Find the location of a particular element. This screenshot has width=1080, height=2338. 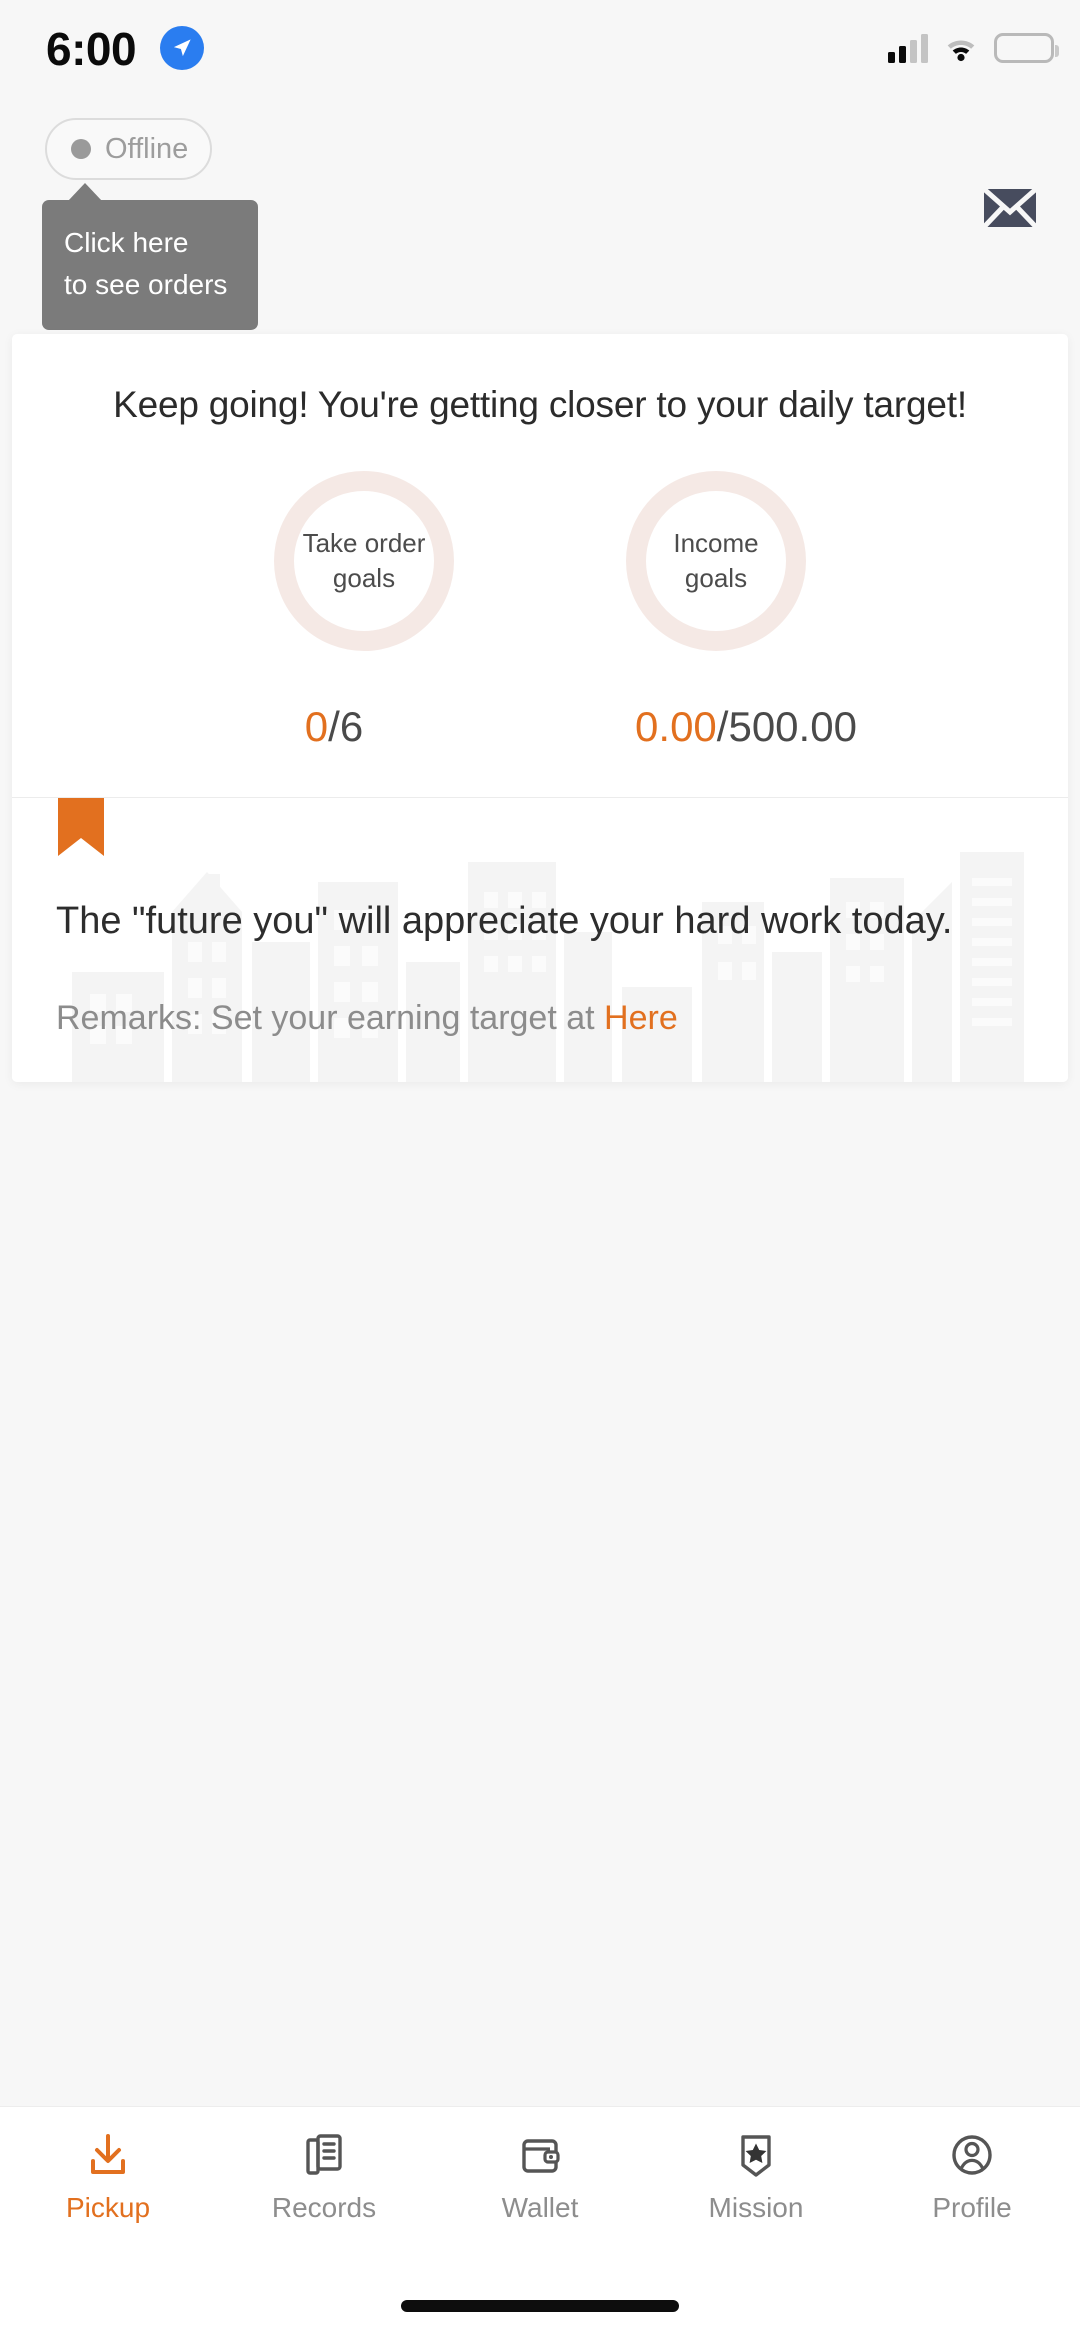

income-goal-label: Income goals is located at coordinates (716, 561).